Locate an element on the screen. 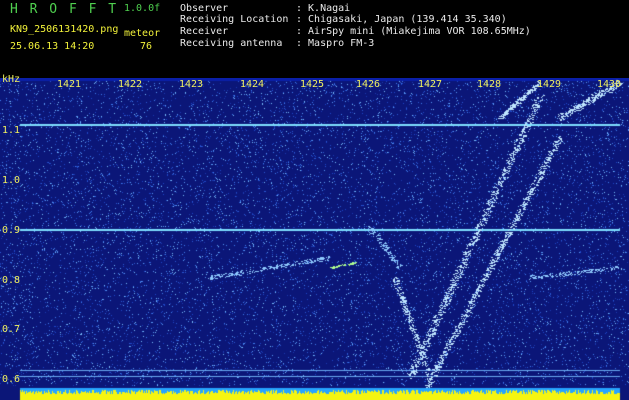 The height and width of the screenshot is (400, 629). x-tick-1429: 1429 is located at coordinates (549, 84).